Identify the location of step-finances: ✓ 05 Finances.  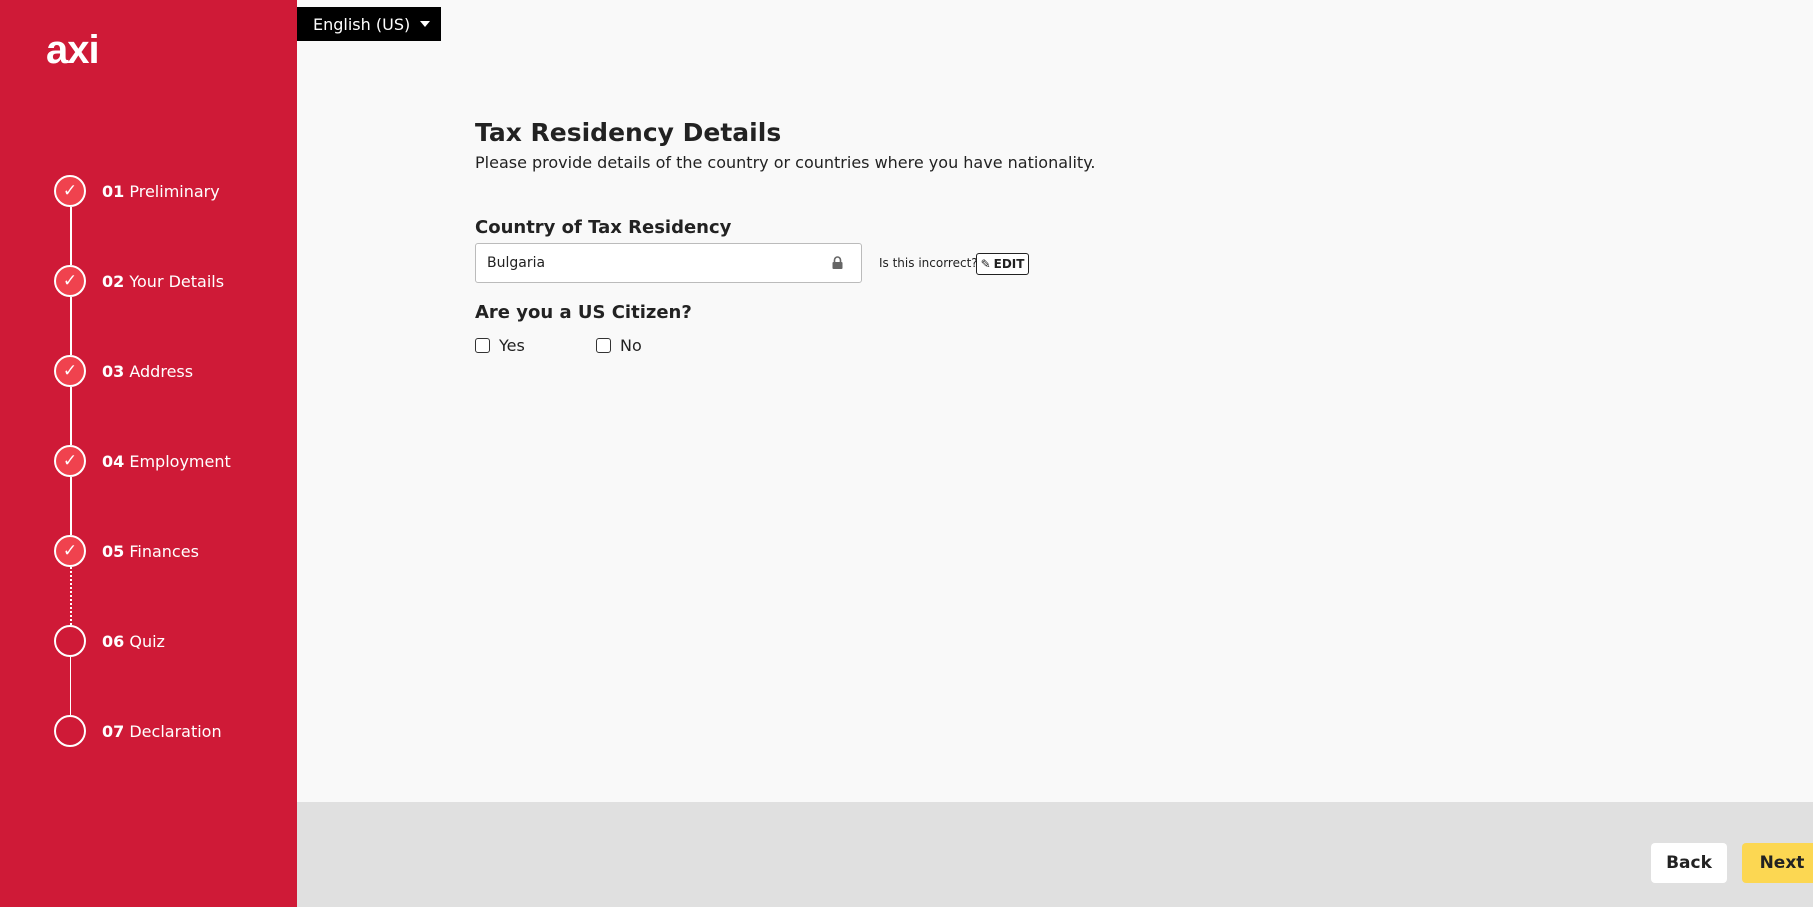
(126, 551).